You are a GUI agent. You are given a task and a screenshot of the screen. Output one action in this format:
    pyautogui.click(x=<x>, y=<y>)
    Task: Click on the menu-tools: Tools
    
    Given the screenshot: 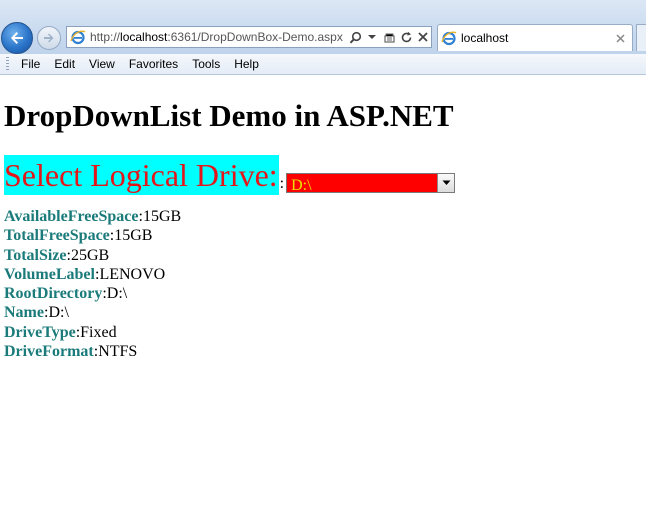 What is the action you would take?
    pyautogui.click(x=206, y=64)
    